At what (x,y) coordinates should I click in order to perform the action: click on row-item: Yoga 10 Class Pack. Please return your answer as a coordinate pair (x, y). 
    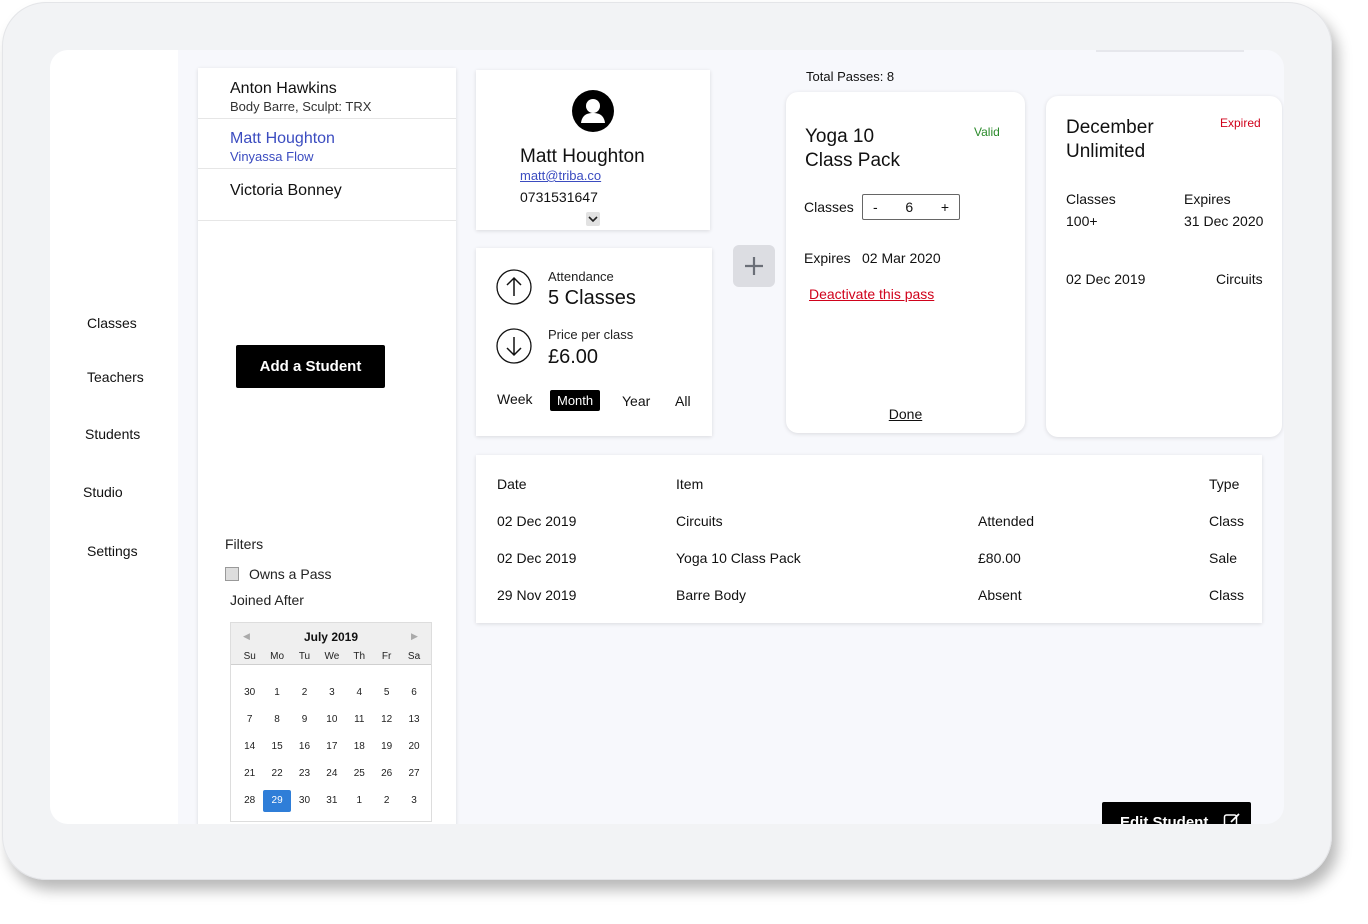
    Looking at the image, I should click on (738, 558).